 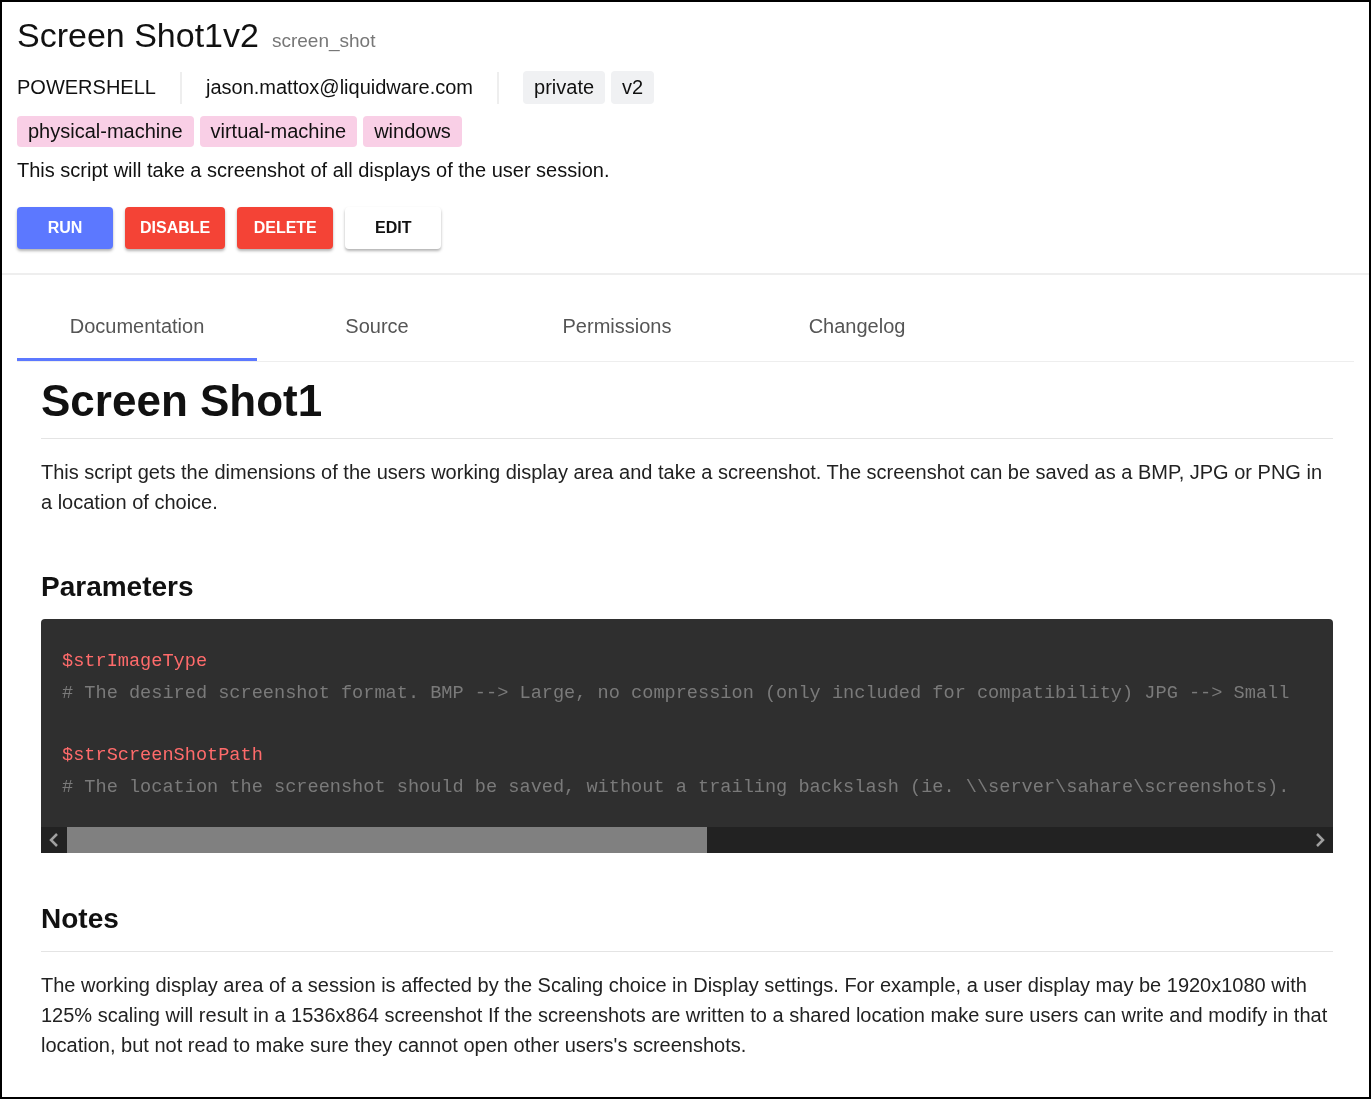 What do you see at coordinates (412, 131) in the screenshot?
I see `tag: windows` at bounding box center [412, 131].